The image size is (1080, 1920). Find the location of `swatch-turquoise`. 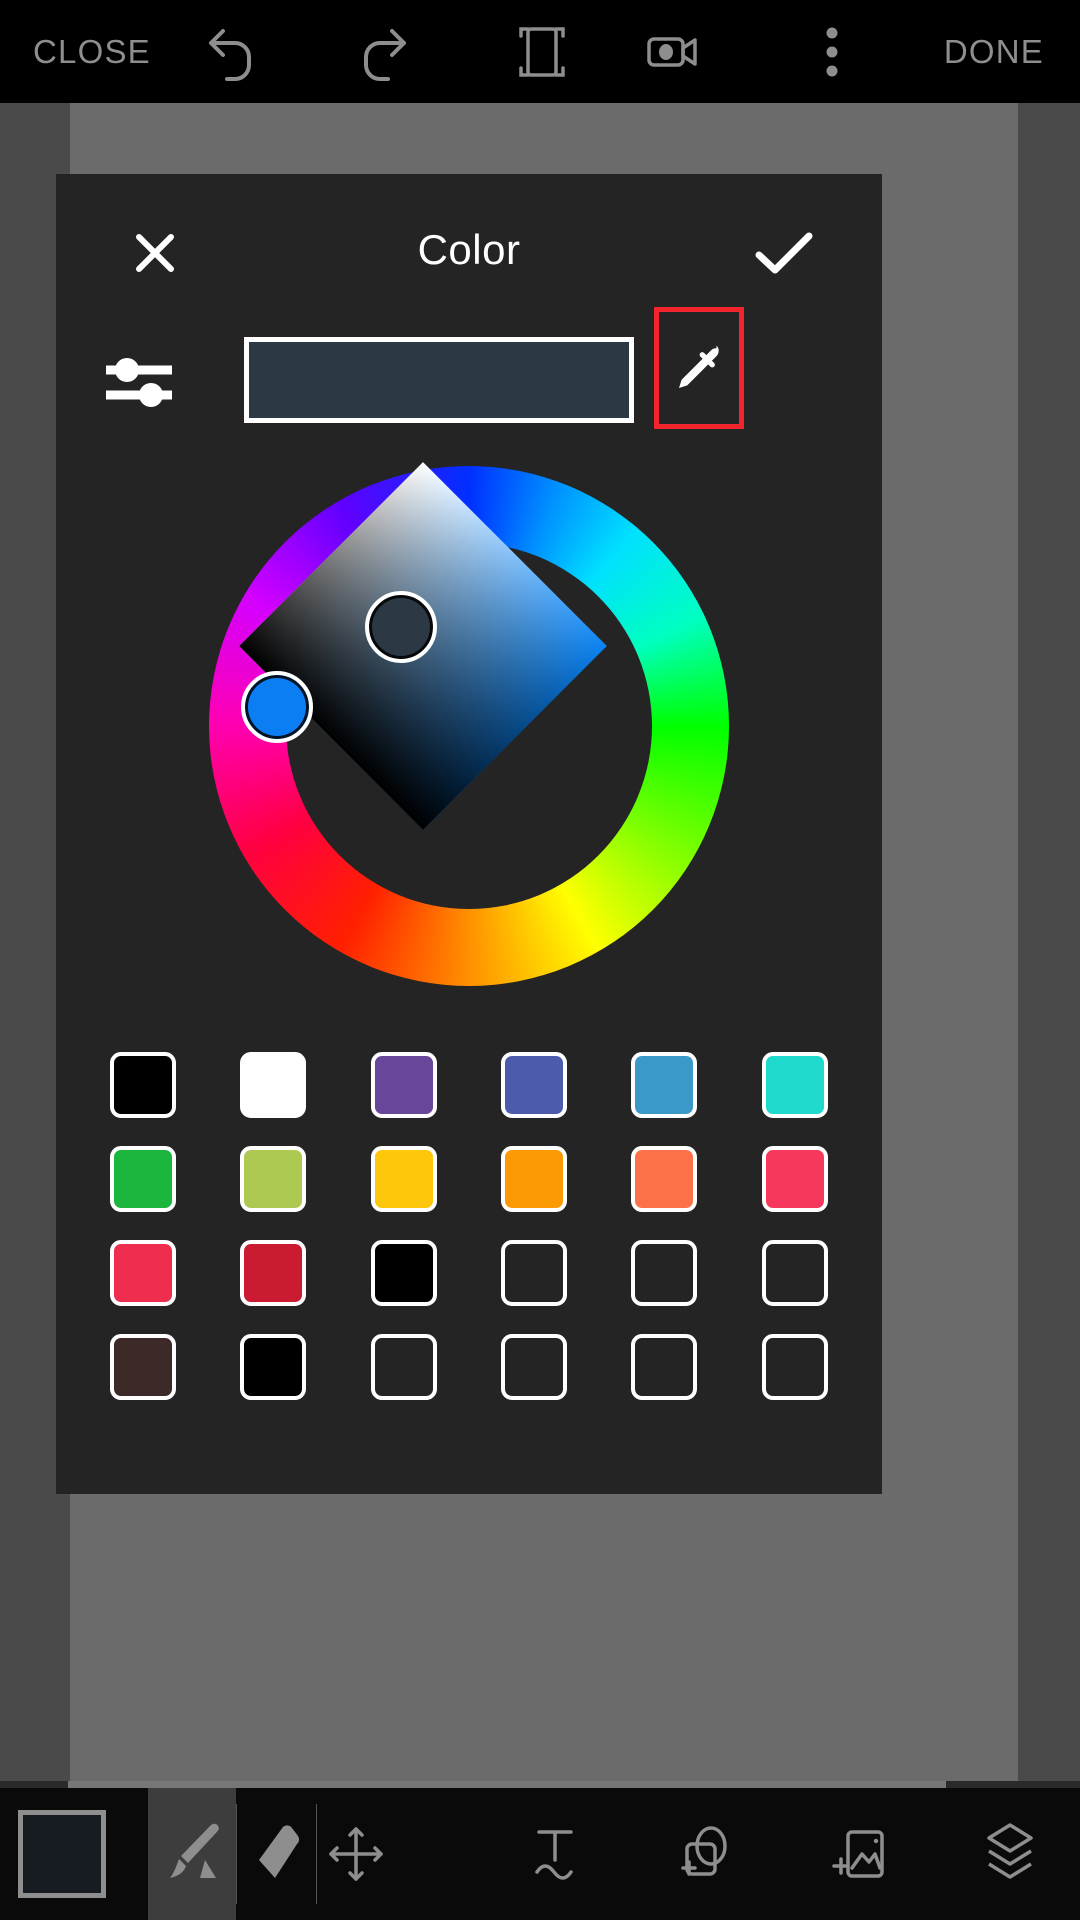

swatch-turquoise is located at coordinates (794, 1085).